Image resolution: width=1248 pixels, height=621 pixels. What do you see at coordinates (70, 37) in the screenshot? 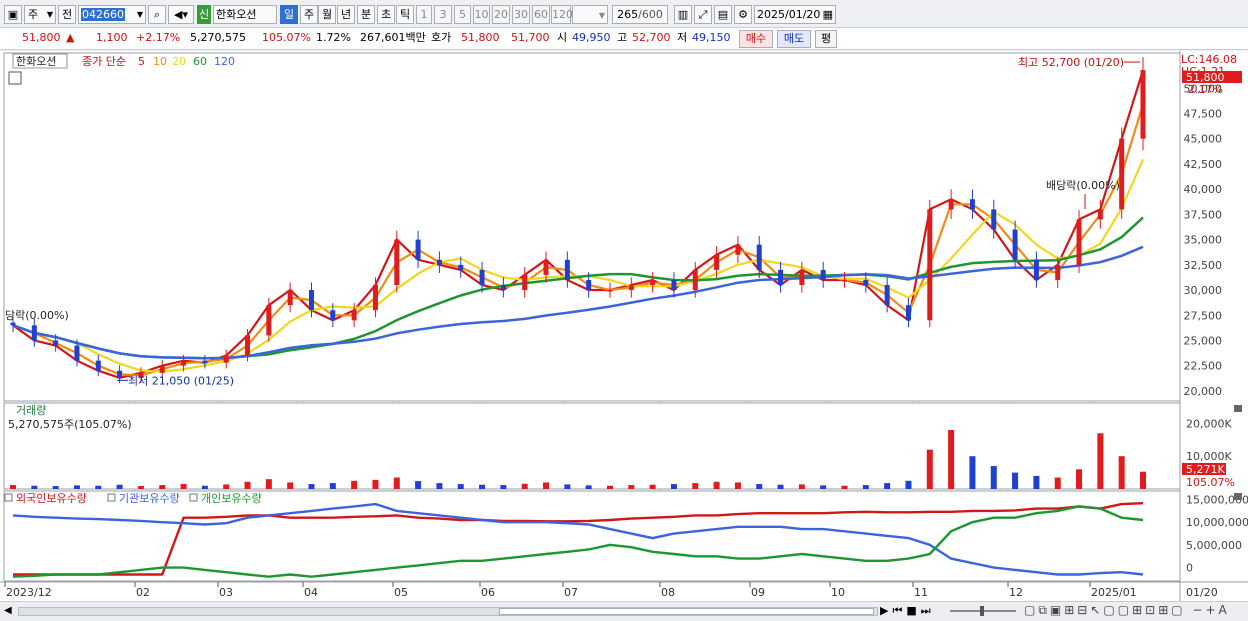
I see `up-arrow-icon: ▲` at bounding box center [70, 37].